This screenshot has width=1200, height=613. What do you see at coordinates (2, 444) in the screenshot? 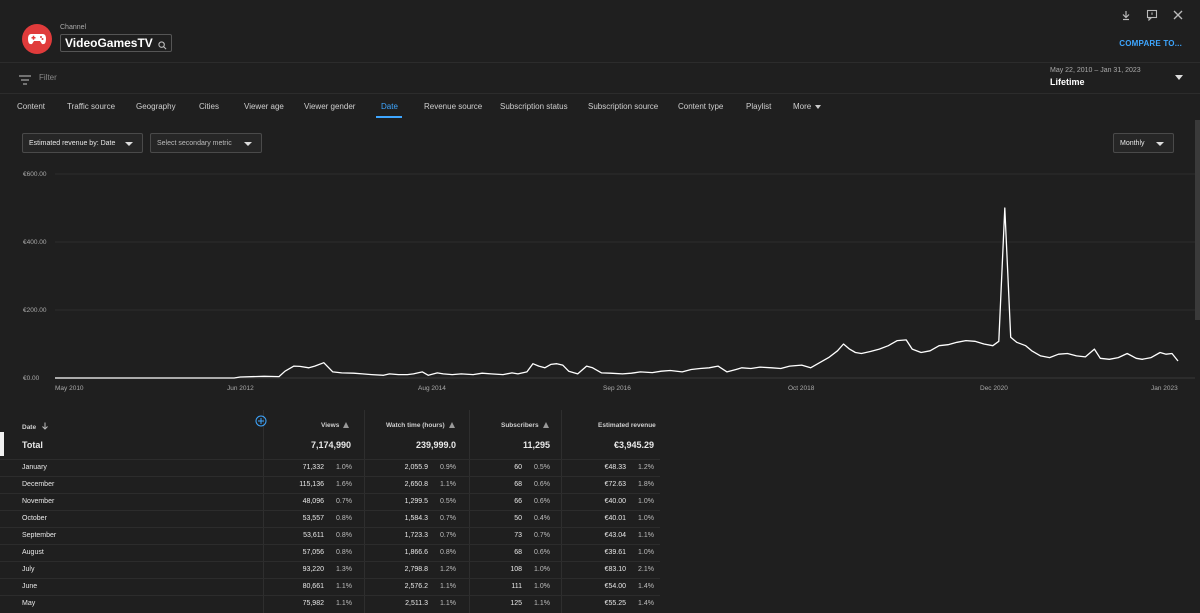
I see `total-row-indicator` at bounding box center [2, 444].